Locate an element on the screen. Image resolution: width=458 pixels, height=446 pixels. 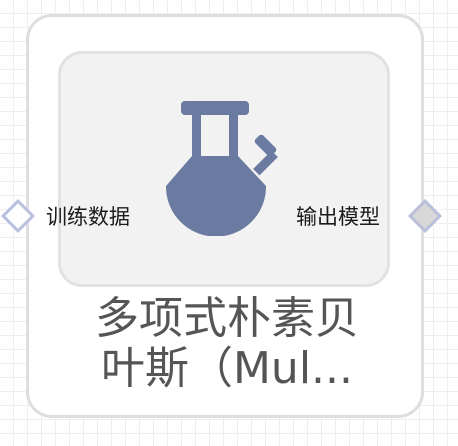
flask-icon is located at coordinates (221, 168).